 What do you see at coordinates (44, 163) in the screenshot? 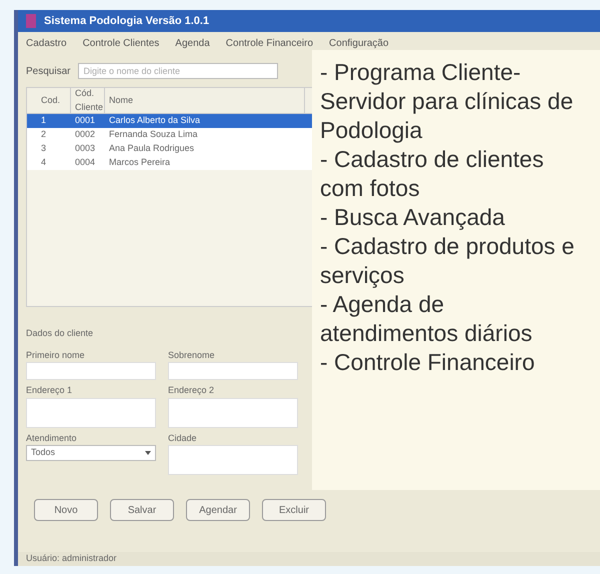
I see `table-cell-text: 4` at bounding box center [44, 163].